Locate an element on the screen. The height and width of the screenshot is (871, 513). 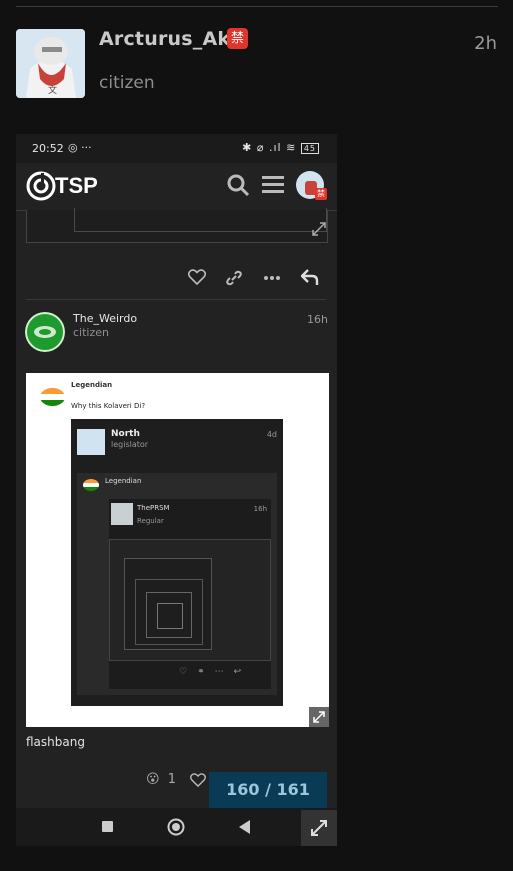
nested-user2: North is located at coordinates (125, 434).